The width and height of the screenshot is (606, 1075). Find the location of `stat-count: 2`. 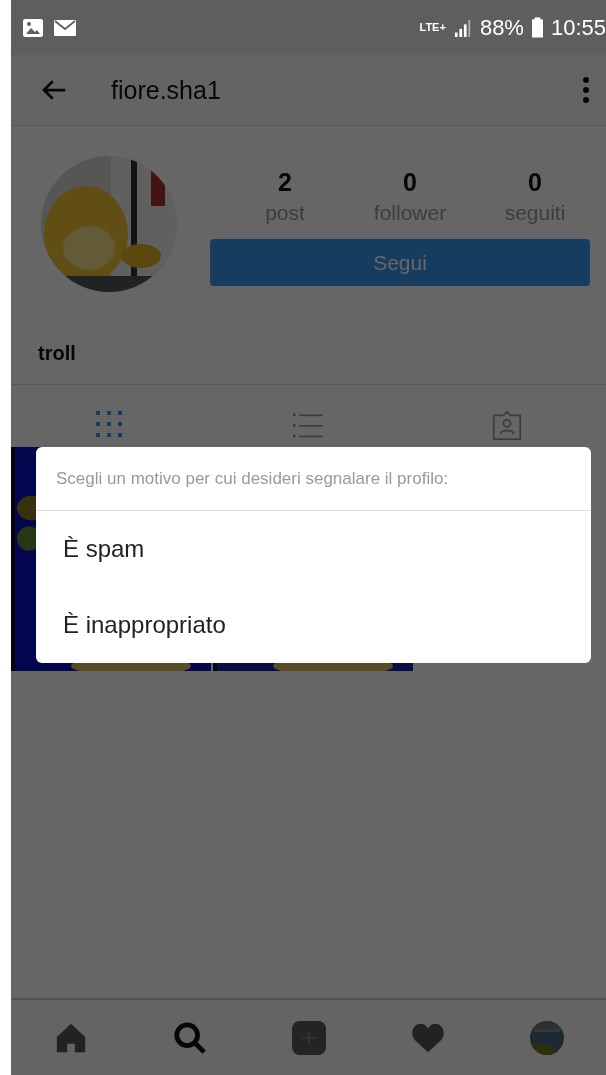

stat-count: 2 is located at coordinates (285, 182).